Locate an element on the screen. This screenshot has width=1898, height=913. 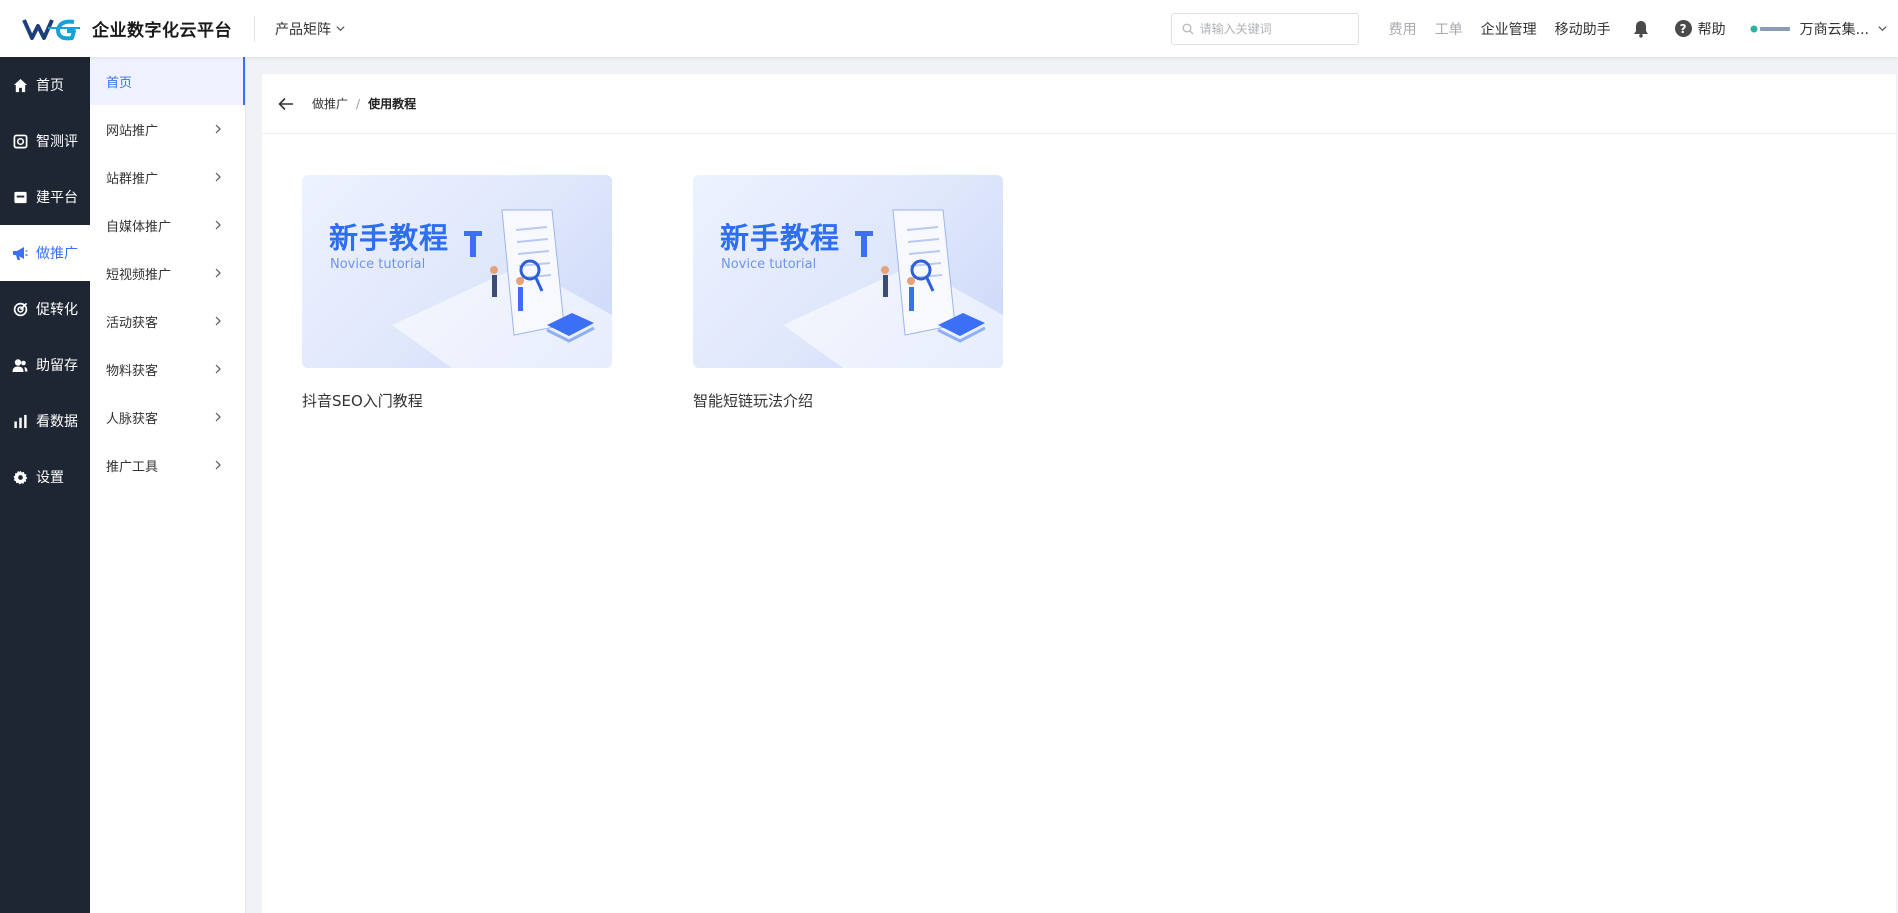
product-matrix-dropdown: 产品矩阵 is located at coordinates (310, 29).